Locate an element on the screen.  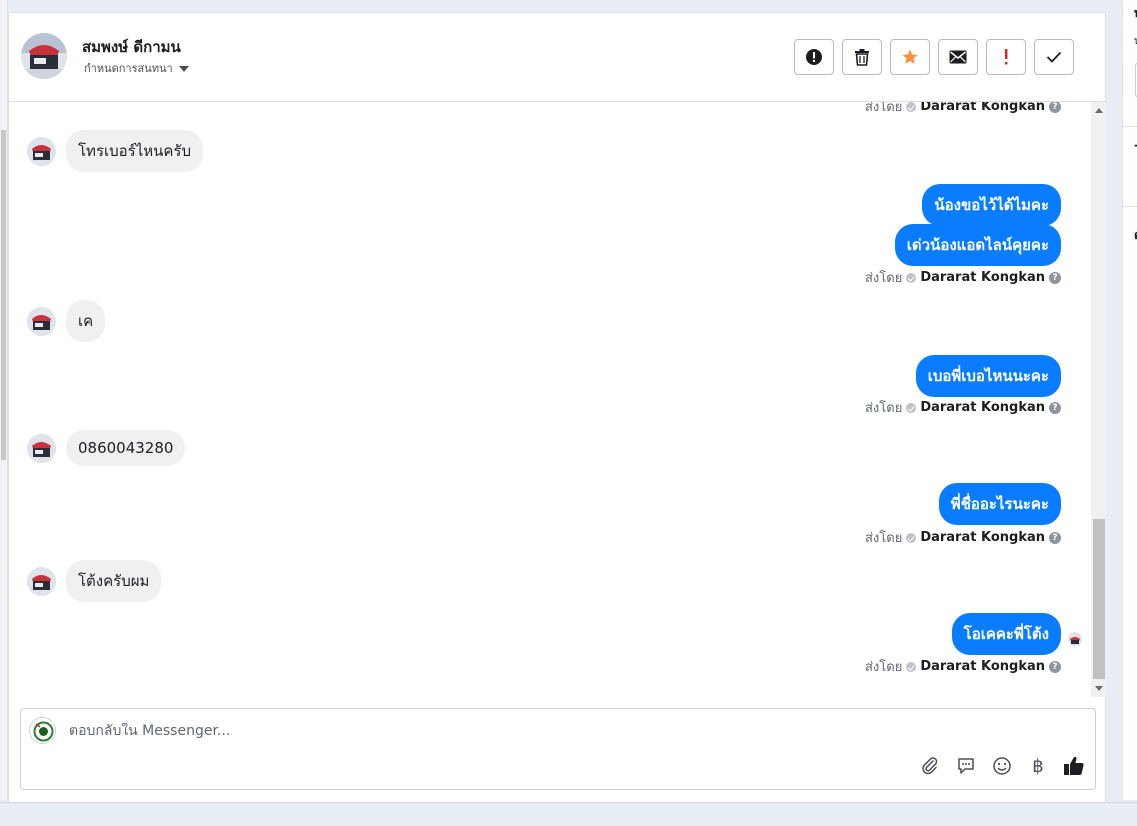
assign-conversation-dropdown: กำหนดการสนทนา is located at coordinates (136, 68).